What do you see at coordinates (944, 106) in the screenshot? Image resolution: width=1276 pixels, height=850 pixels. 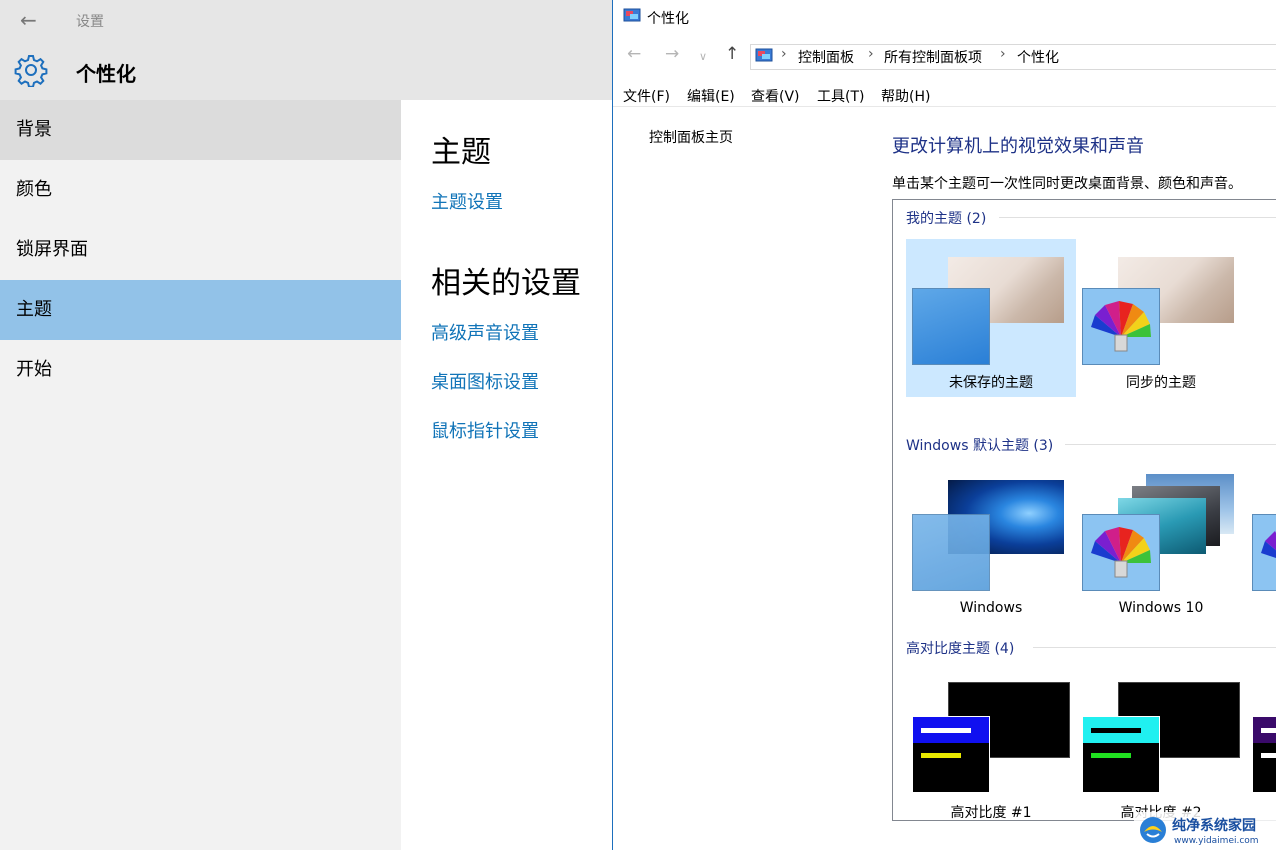 I see `menubar-divider` at bounding box center [944, 106].